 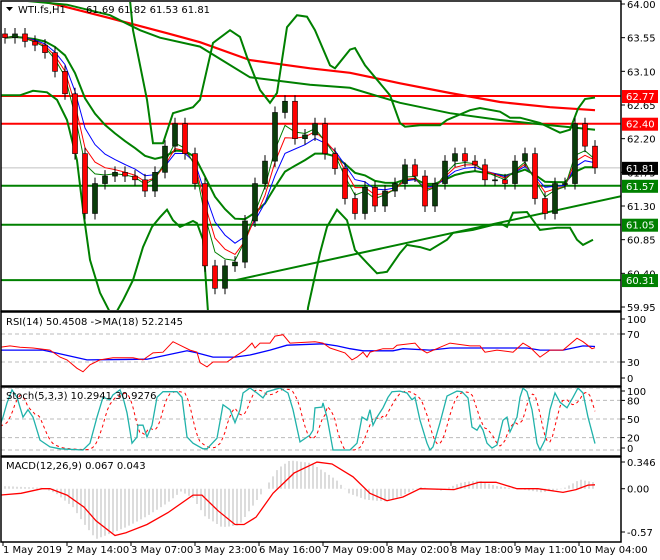 What do you see at coordinates (630, 449) in the screenshot?
I see `stoch-axis-label: 0` at bounding box center [630, 449].